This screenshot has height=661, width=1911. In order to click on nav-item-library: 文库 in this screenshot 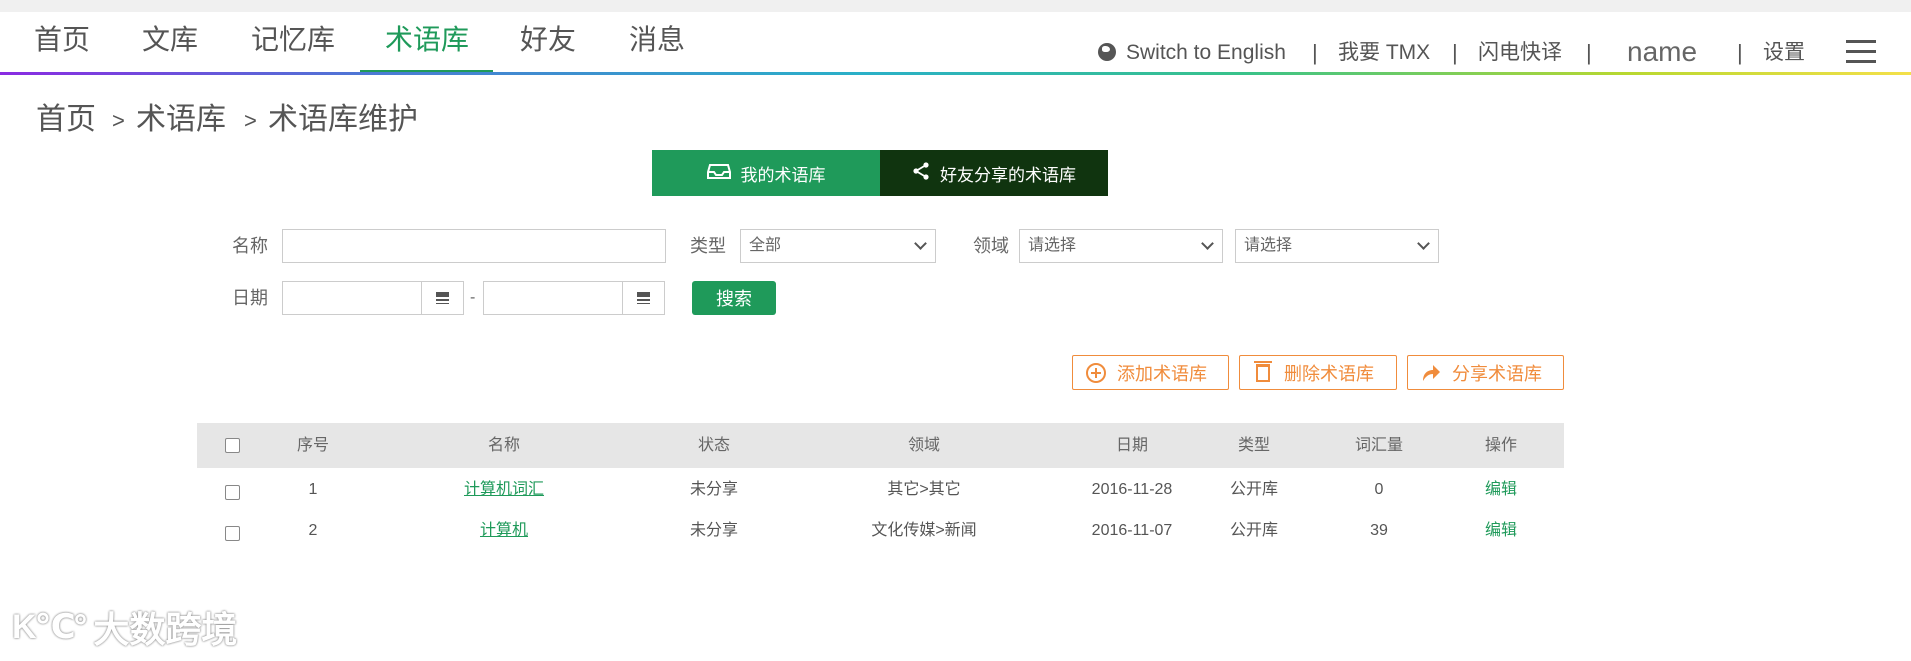, I will do `click(170, 46)`.